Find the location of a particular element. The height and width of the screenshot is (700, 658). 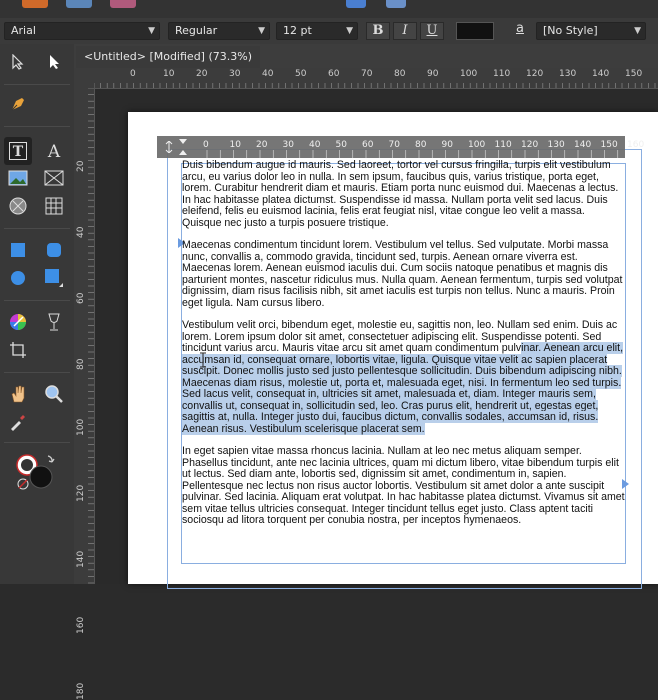

font-size-select: 12 pt ▼ is located at coordinates (317, 31).